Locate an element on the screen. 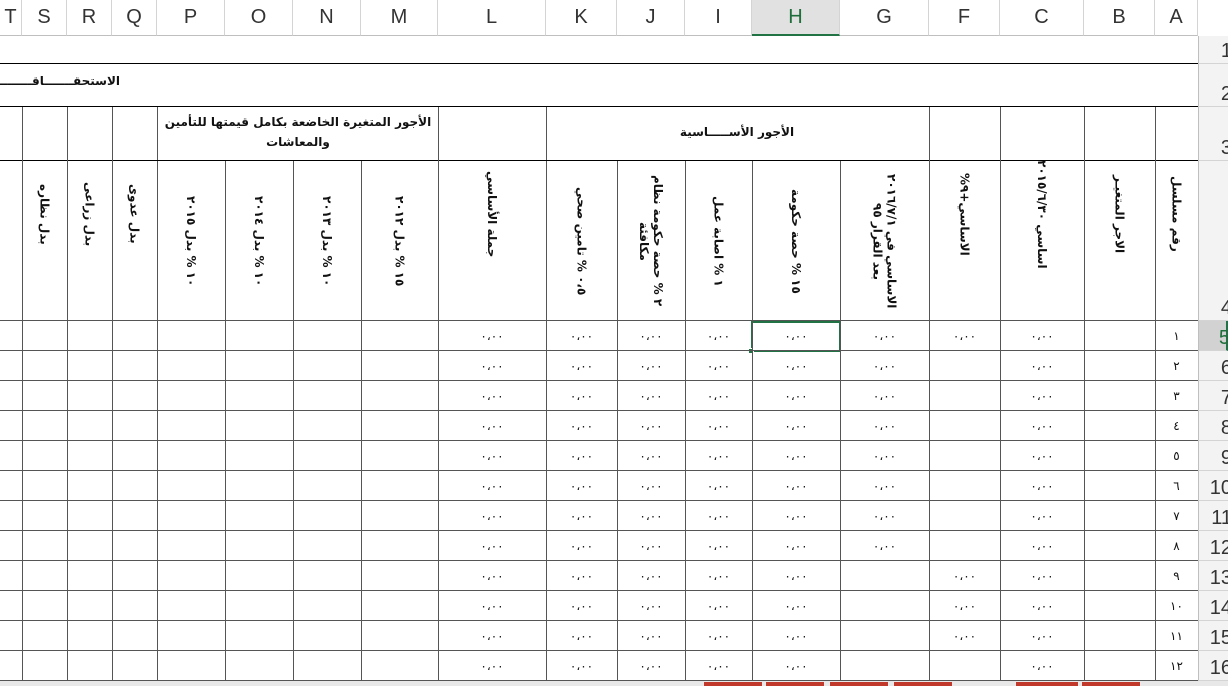 The width and height of the screenshot is (1228, 686). cell-l13: ٠،٠٠ is located at coordinates (492, 576).